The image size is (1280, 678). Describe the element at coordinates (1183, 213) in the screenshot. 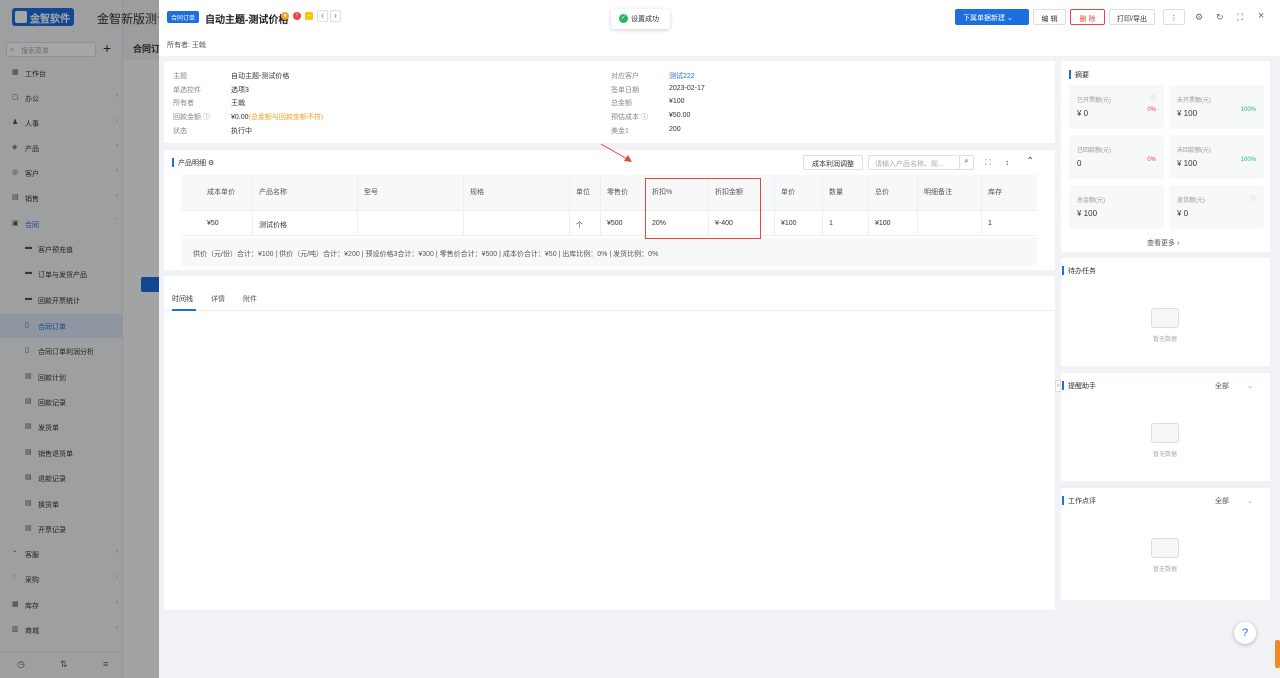

I see `stat-value: ¥ 0` at that location.